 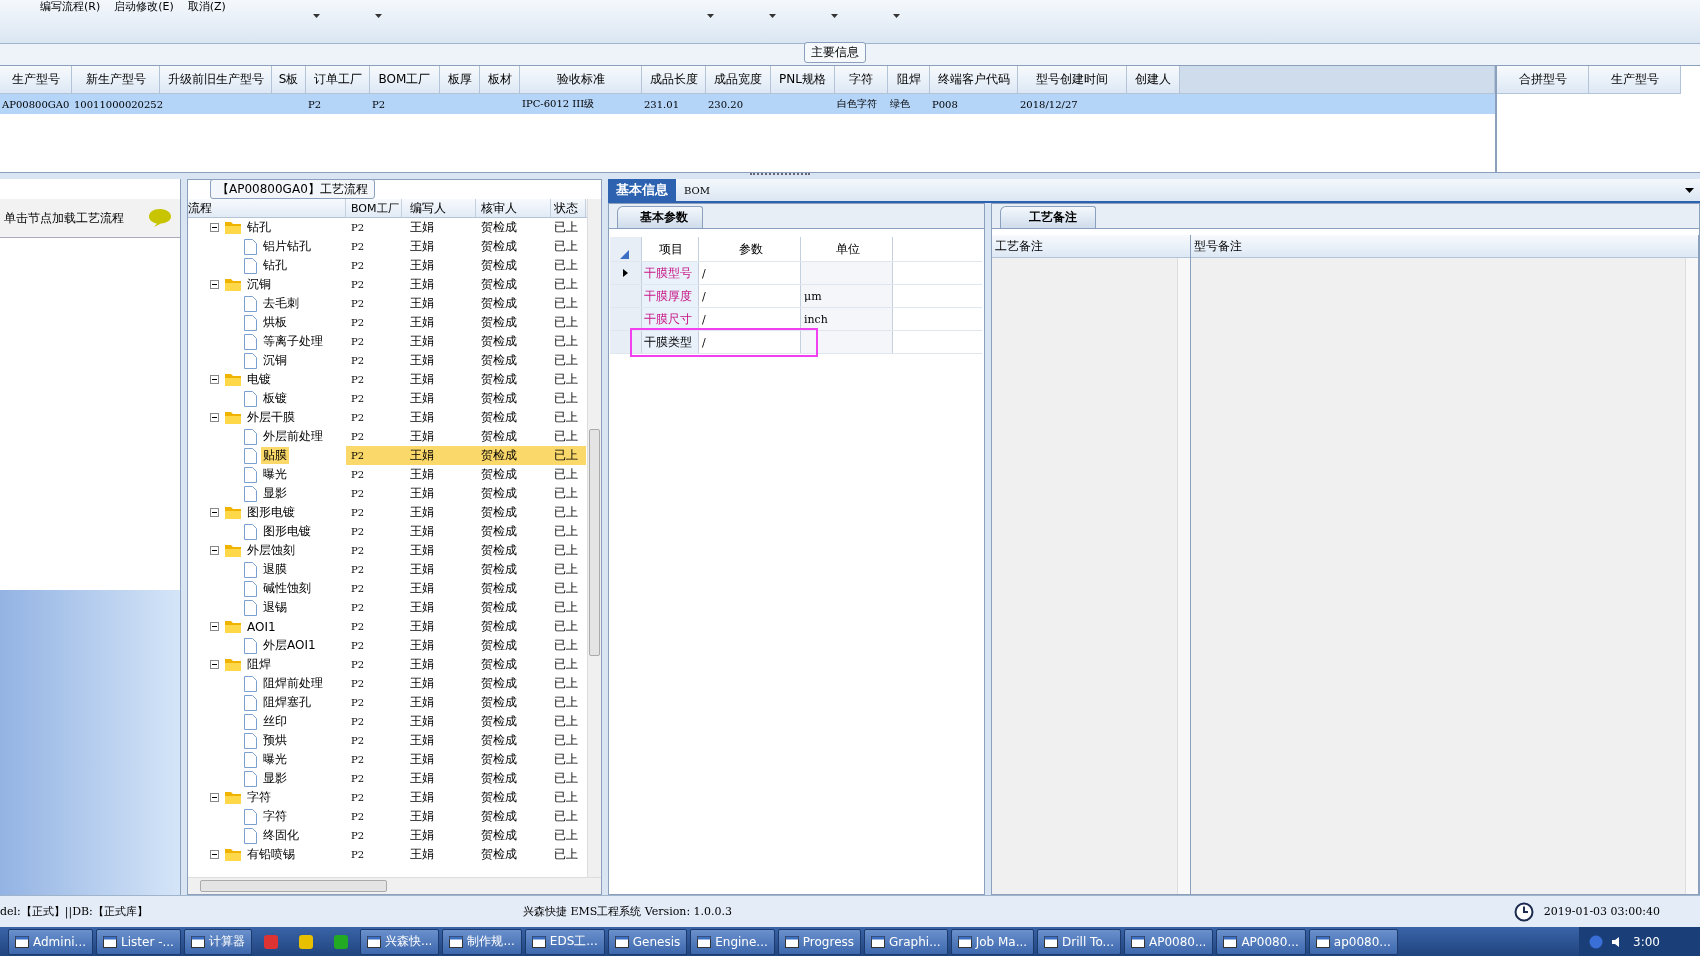 I want to click on tree-item: 图形电镀, so click(x=271, y=512).